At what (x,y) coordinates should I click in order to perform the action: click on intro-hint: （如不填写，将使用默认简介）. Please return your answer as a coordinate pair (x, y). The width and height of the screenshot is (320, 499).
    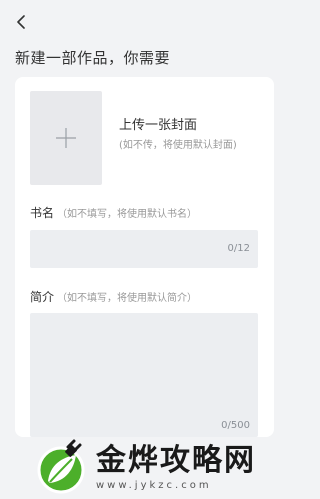
    Looking at the image, I should click on (127, 298).